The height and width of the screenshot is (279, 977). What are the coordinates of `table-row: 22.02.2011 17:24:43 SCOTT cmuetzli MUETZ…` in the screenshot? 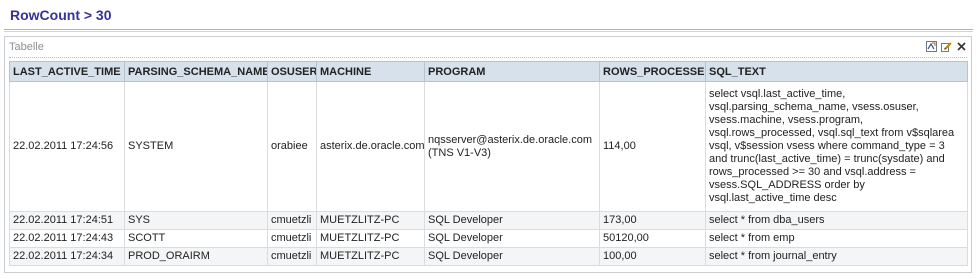 It's located at (488, 238).